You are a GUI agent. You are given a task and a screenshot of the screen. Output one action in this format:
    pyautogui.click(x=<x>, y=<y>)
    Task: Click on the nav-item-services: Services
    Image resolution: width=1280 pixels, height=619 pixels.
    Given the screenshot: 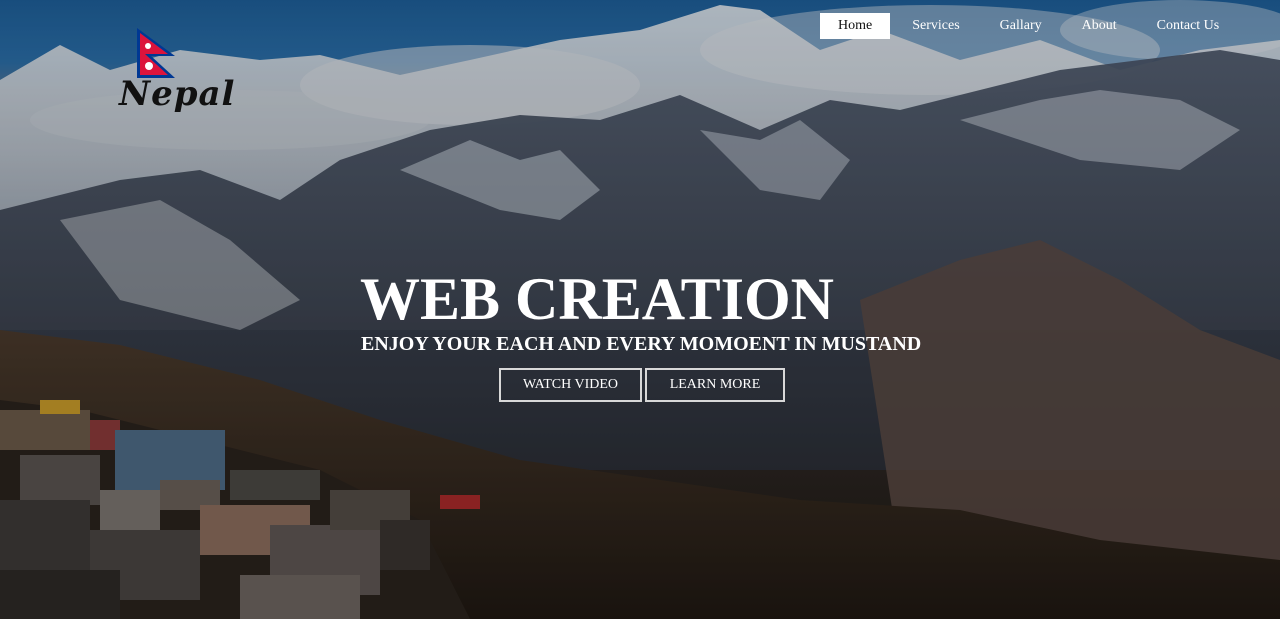 What is the action you would take?
    pyautogui.click(x=935, y=26)
    